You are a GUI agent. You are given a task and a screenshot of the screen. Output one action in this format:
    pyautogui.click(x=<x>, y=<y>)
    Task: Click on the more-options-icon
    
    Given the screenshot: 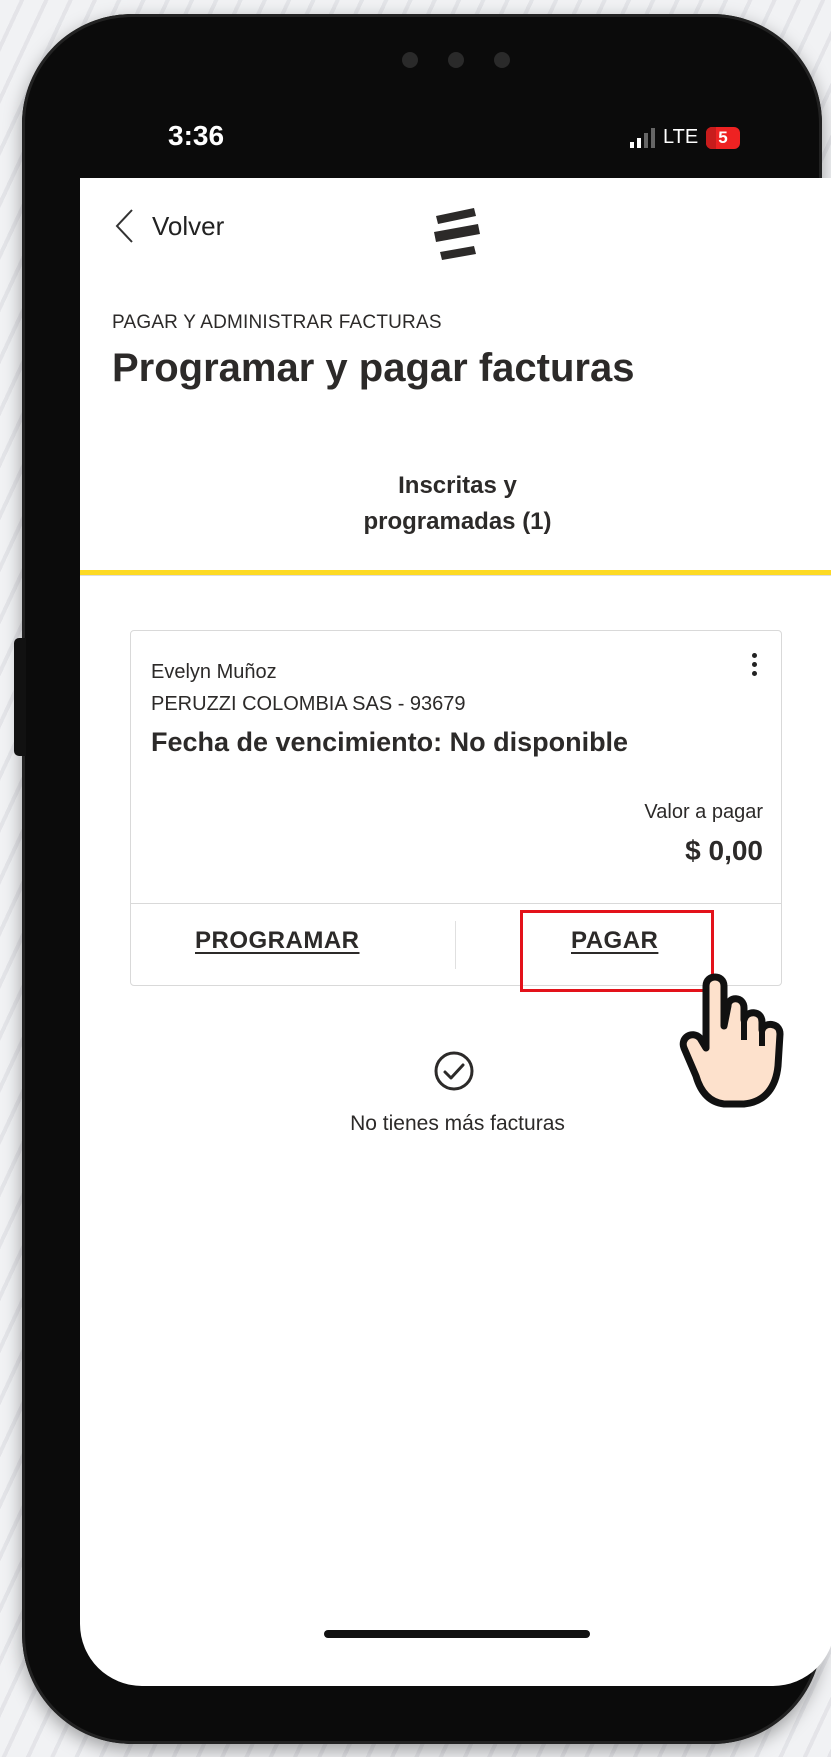 What is the action you would take?
    pyautogui.click(x=754, y=664)
    